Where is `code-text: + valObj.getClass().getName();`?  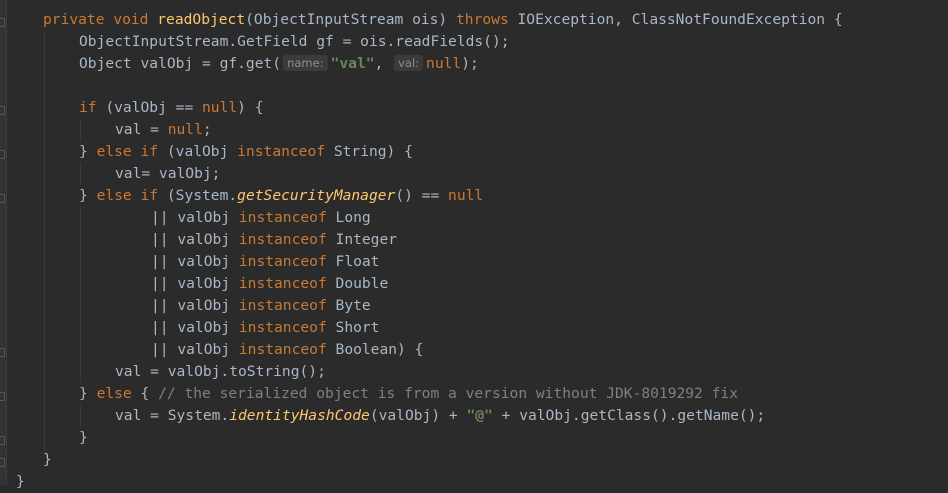 code-text: + valObj.getClass().getName(); is located at coordinates (629, 415).